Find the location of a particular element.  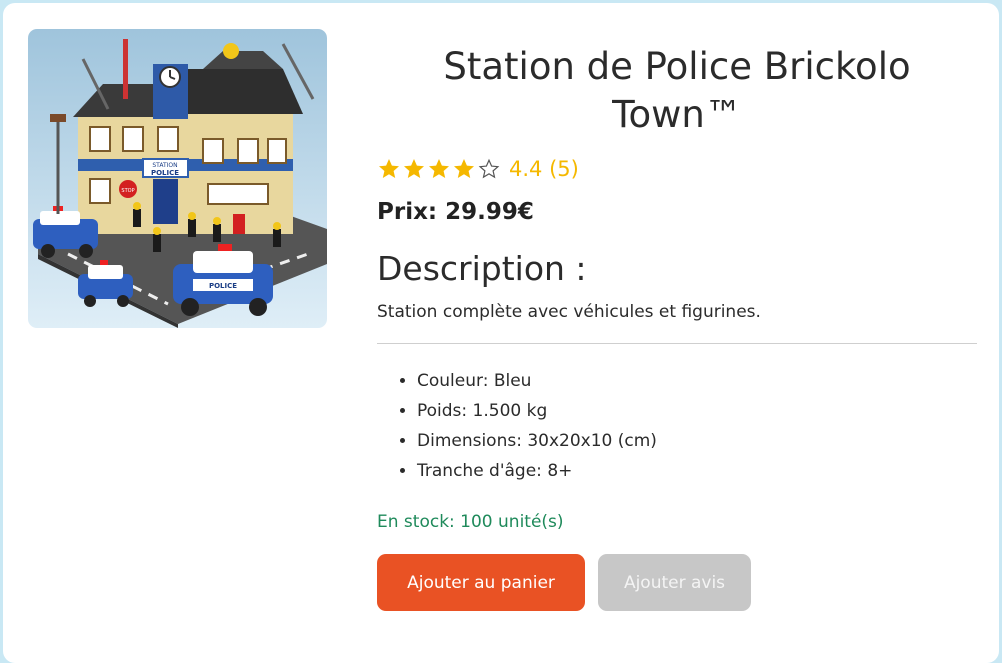

rating-stars is located at coordinates (439, 169).